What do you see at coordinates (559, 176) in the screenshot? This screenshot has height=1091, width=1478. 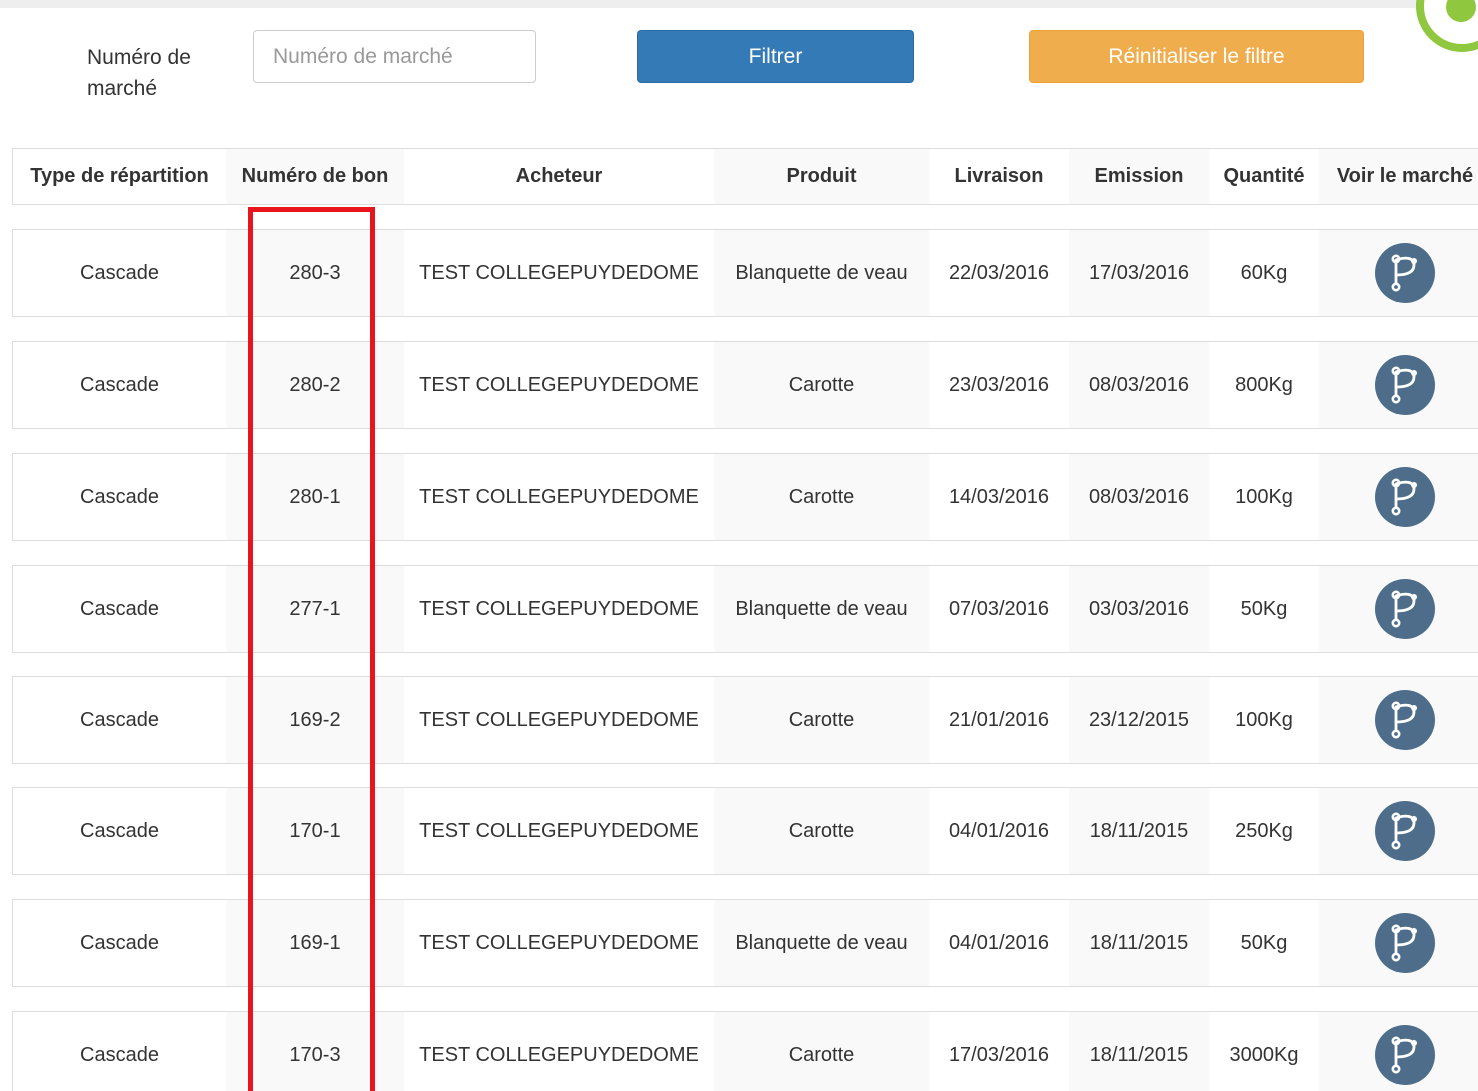 I see `column-header-acheteur: Acheteur` at bounding box center [559, 176].